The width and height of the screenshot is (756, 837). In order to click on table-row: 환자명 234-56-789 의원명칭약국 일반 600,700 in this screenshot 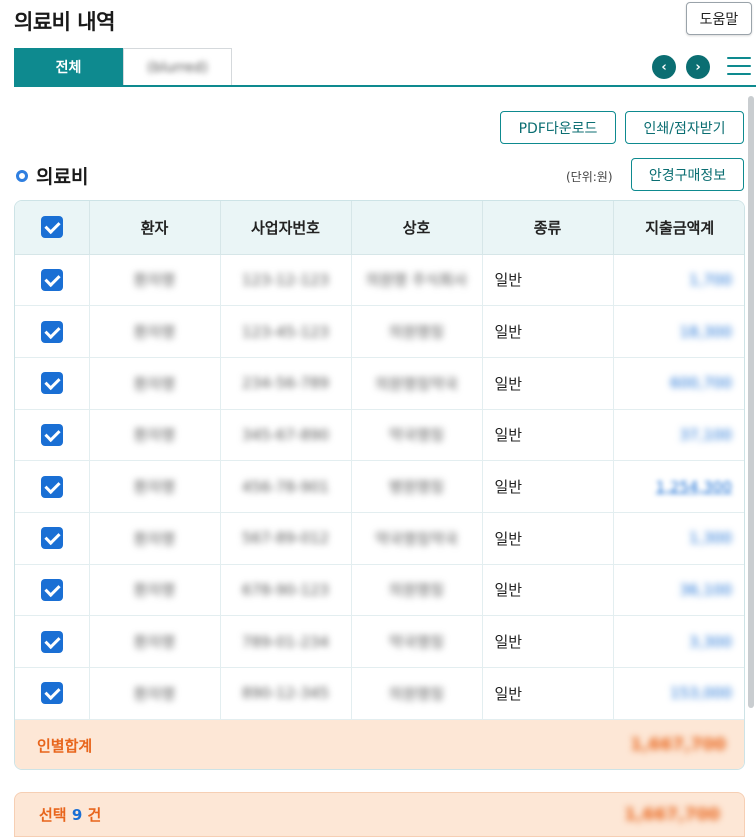, I will do `click(379, 383)`.